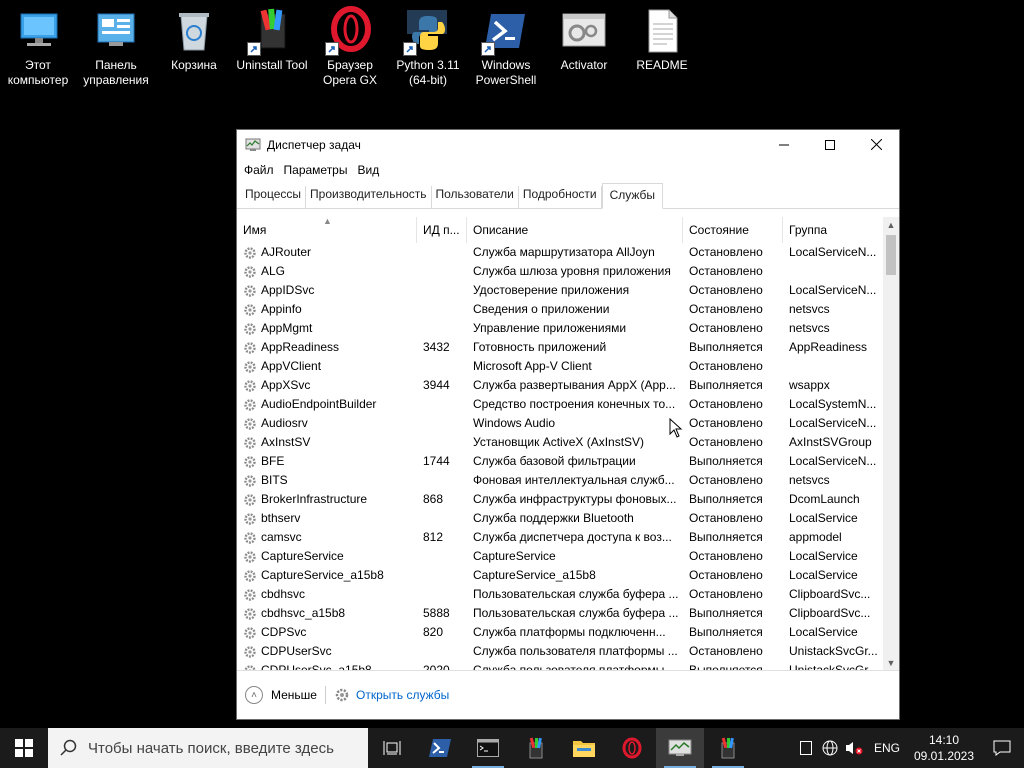  I want to click on desktop-icon-recycle-bin: Корзина, so click(194, 49).